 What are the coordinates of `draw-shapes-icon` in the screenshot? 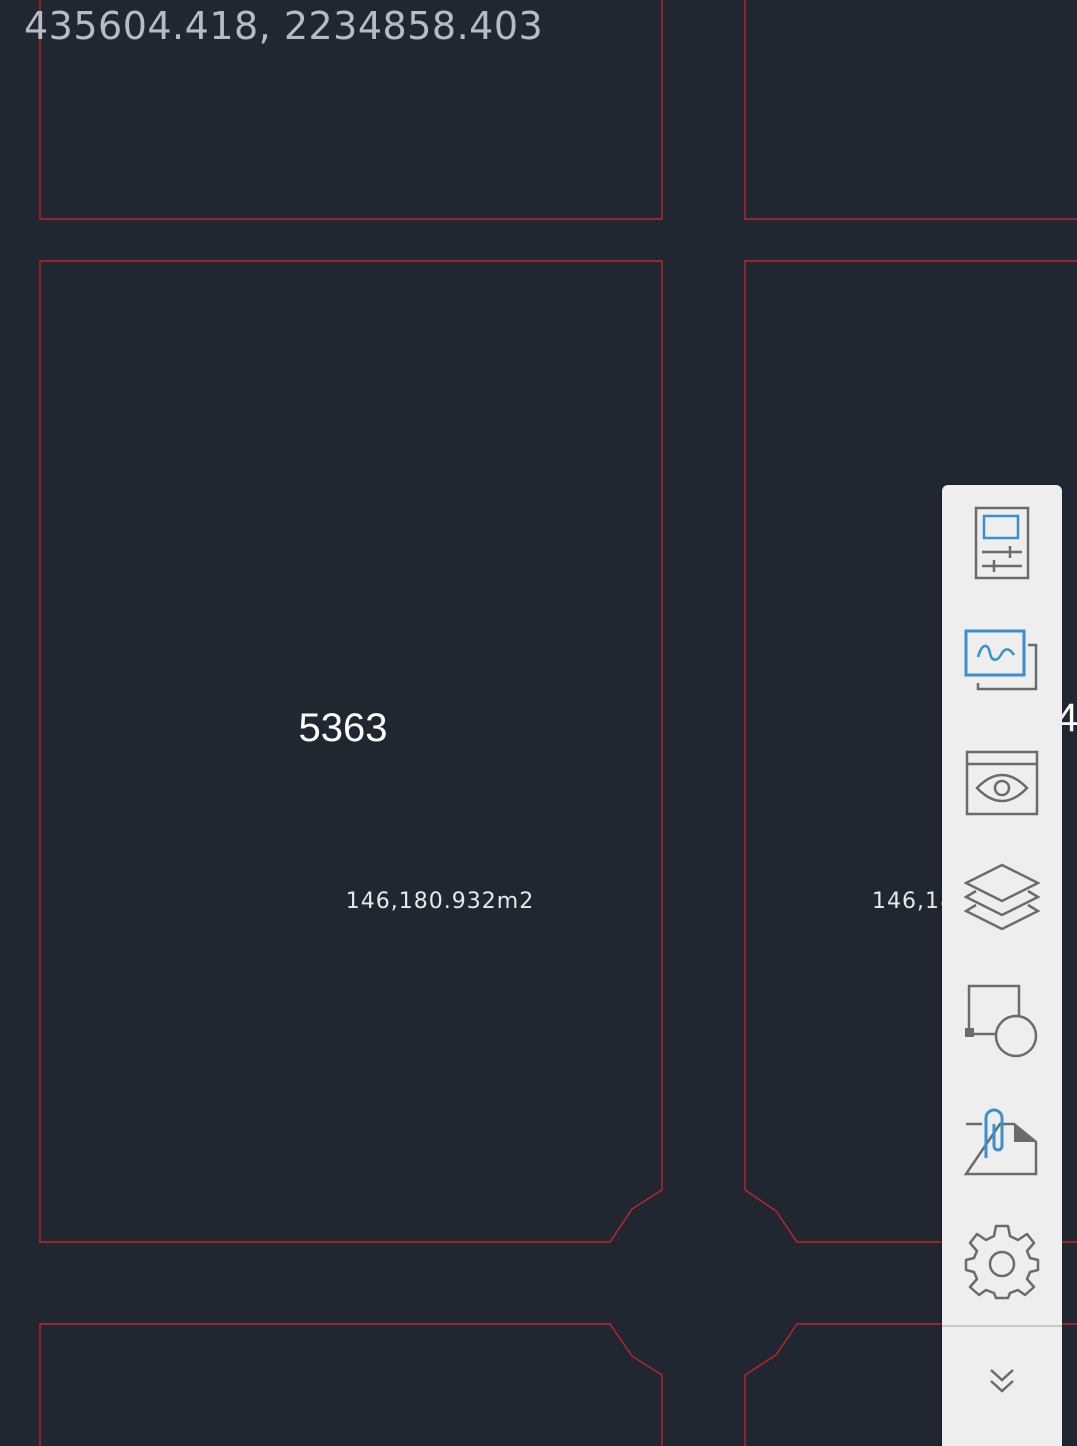 It's located at (1002, 1024).